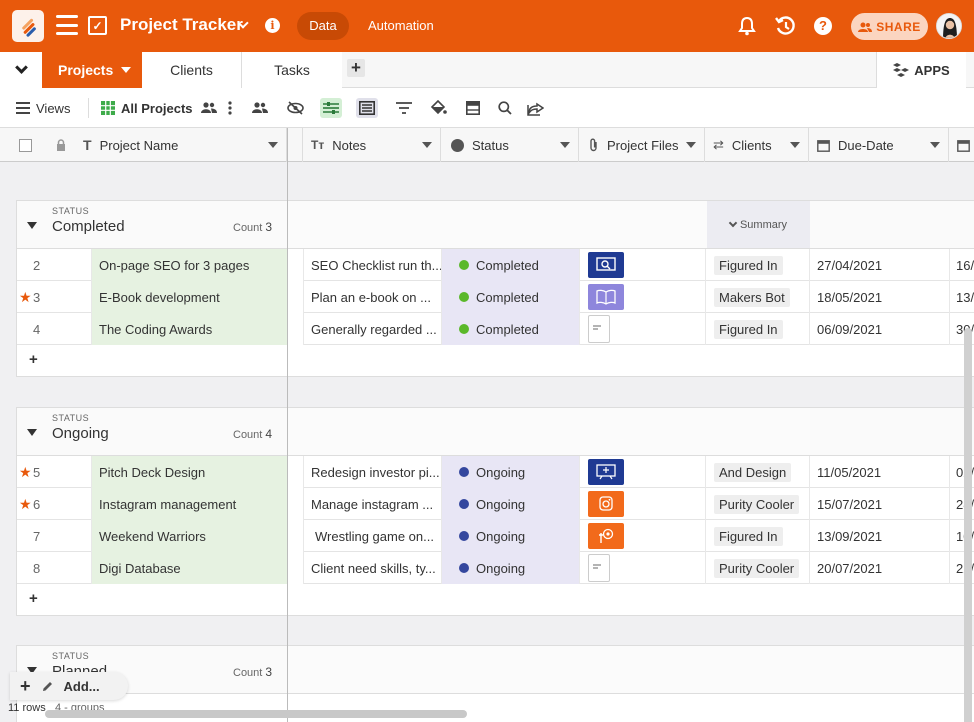 The image size is (974, 722). I want to click on history-icon, so click(785, 27).